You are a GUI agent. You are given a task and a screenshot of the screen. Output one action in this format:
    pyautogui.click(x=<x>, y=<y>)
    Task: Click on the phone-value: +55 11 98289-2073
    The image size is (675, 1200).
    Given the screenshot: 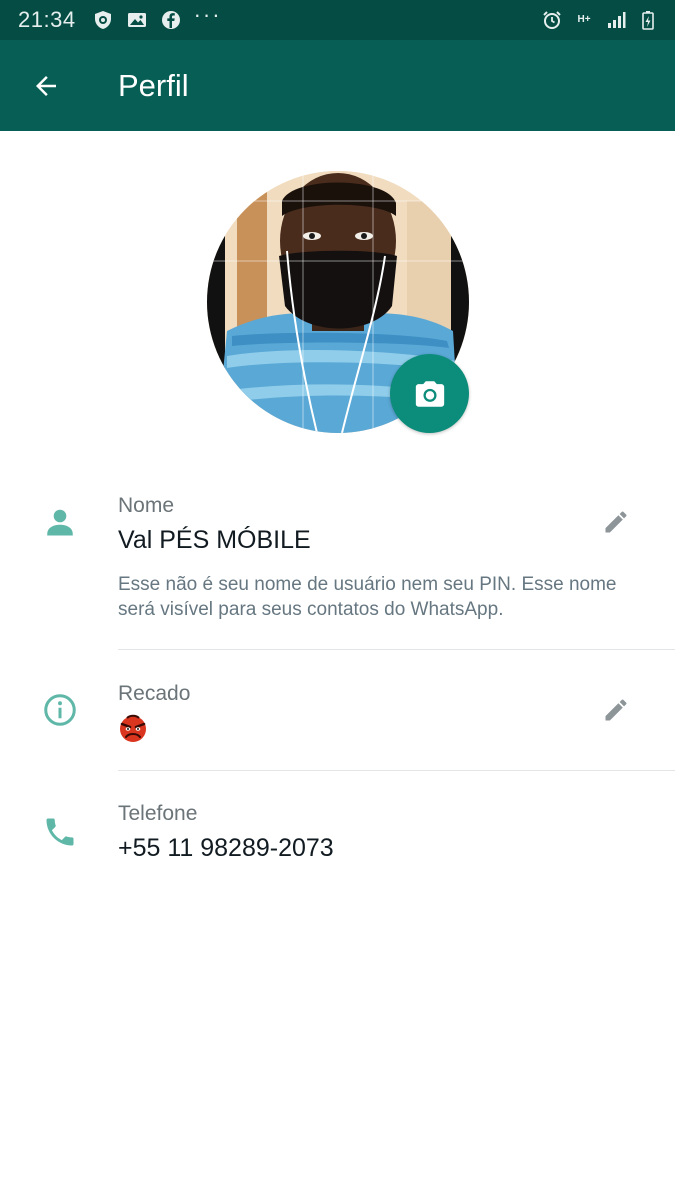 What is the action you would take?
    pyautogui.click(x=226, y=848)
    